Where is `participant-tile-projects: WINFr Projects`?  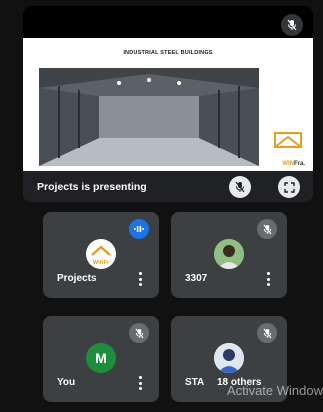 participant-tile-projects: WINFr Projects is located at coordinates (101, 255).